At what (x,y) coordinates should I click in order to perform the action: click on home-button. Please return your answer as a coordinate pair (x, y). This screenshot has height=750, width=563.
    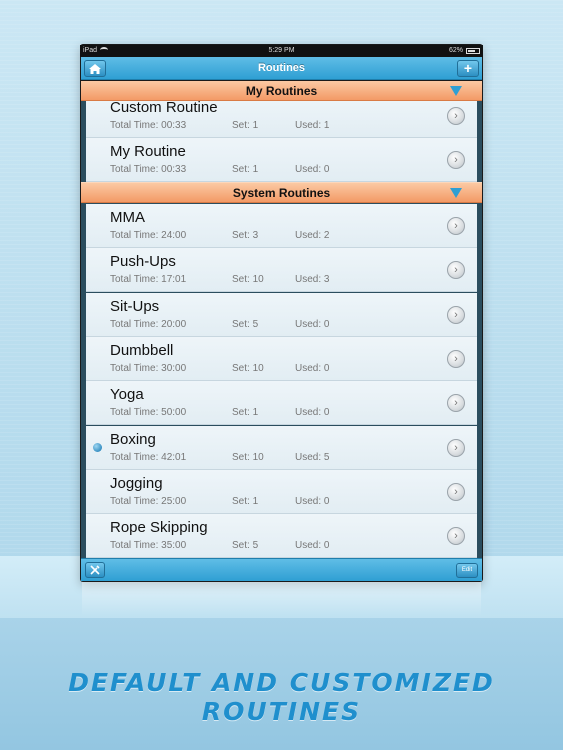
    Looking at the image, I should click on (95, 68).